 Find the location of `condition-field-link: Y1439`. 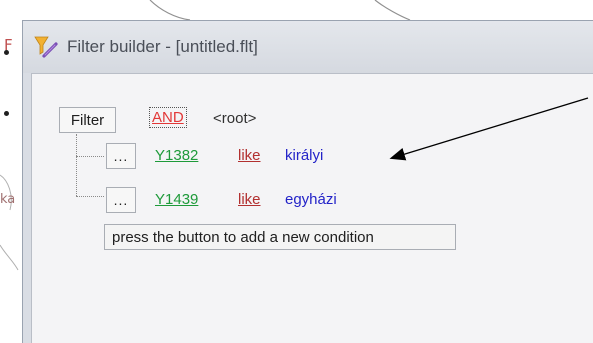

condition-field-link: Y1439 is located at coordinates (176, 199).